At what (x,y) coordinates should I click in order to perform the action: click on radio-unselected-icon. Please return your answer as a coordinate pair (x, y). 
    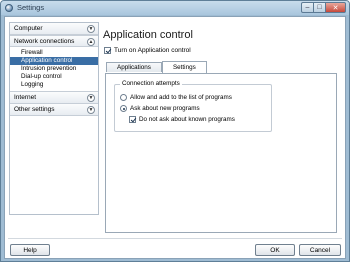
    Looking at the image, I should click on (123, 97).